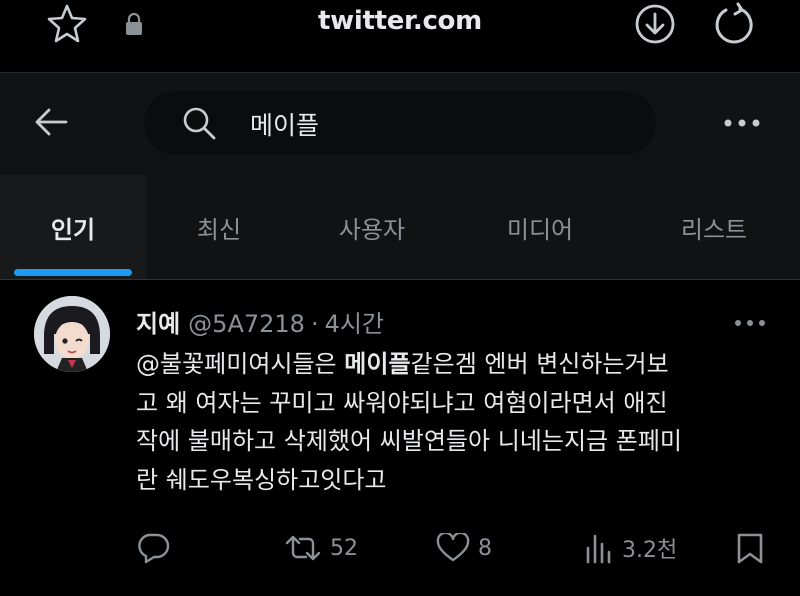  I want to click on tab-people: 사용자, so click(372, 227).